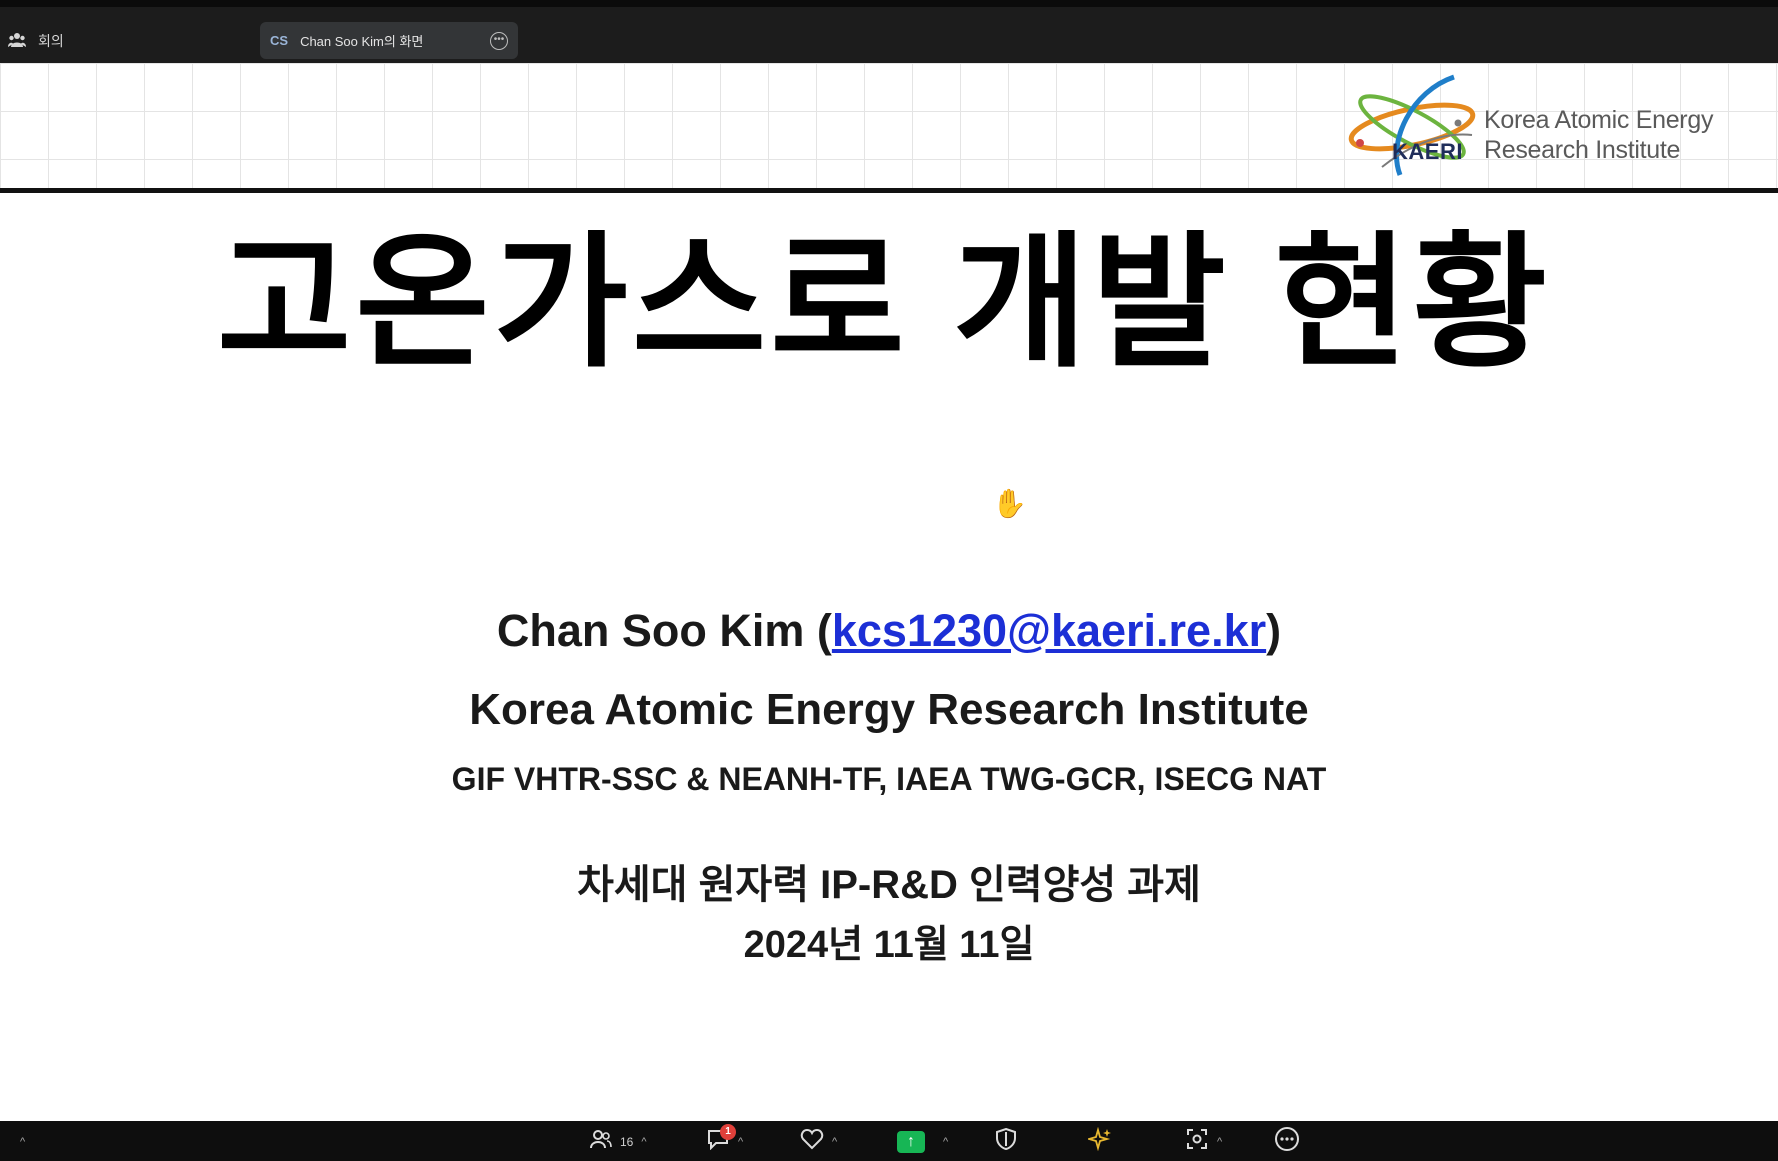  What do you see at coordinates (883, 302) in the screenshot?
I see `slide-title: 고온가스로 개발 현황` at bounding box center [883, 302].